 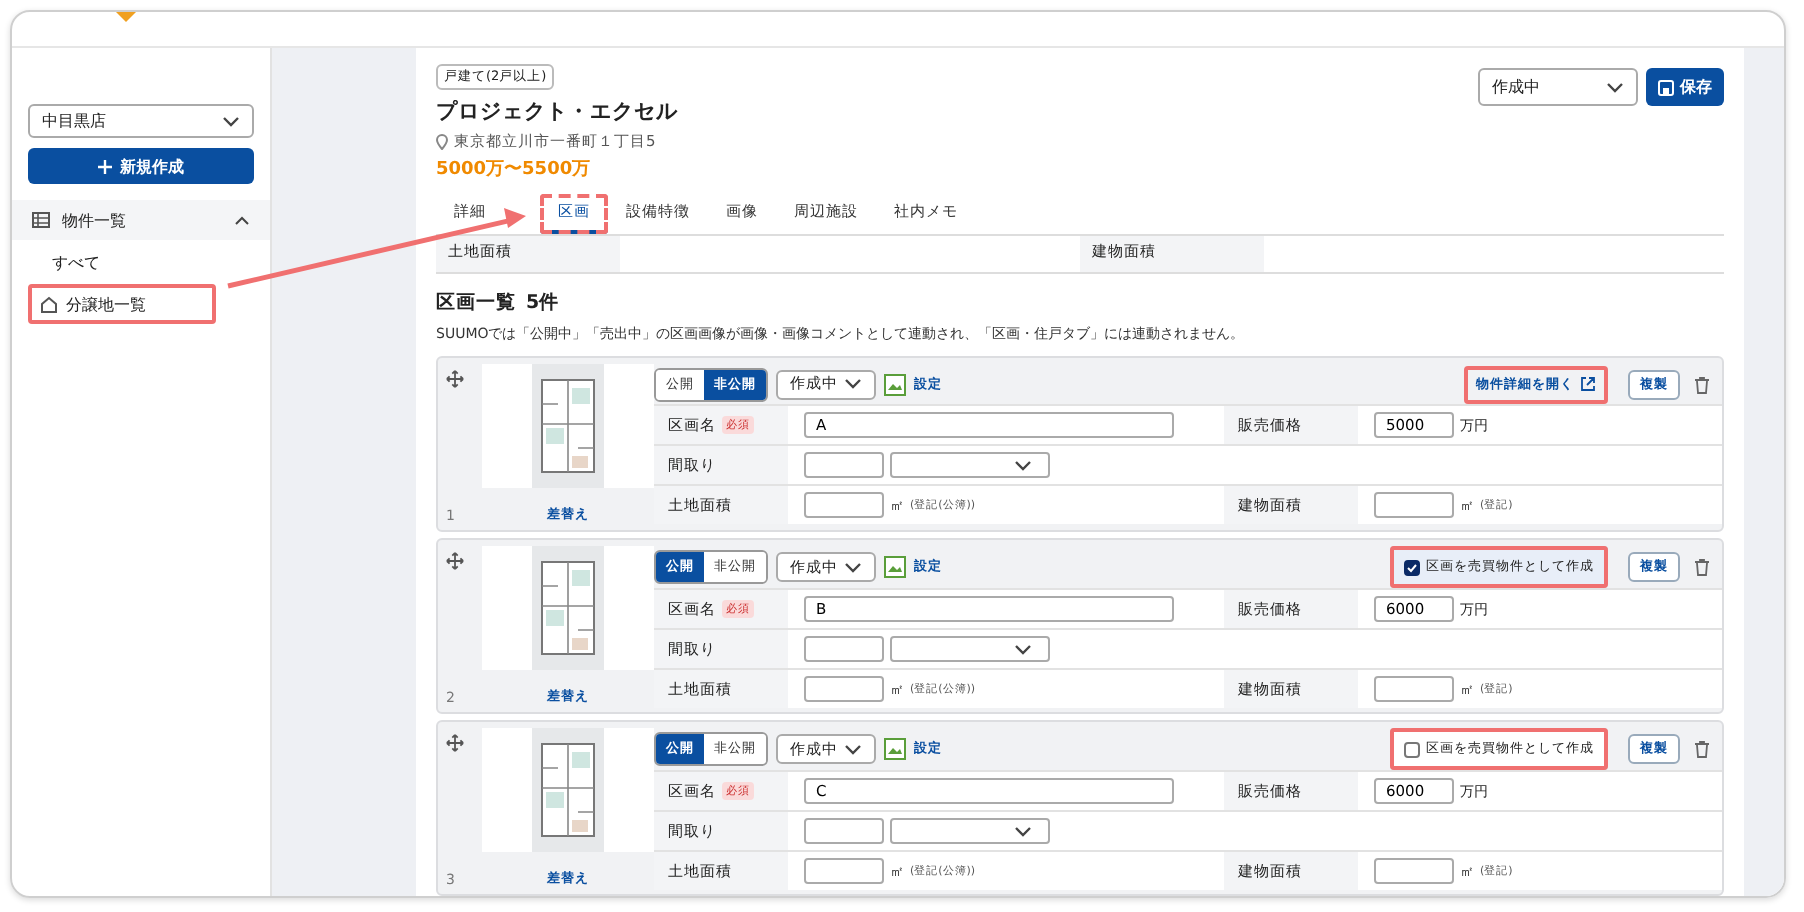 I want to click on new-button: 新規作成, so click(x=141, y=166).